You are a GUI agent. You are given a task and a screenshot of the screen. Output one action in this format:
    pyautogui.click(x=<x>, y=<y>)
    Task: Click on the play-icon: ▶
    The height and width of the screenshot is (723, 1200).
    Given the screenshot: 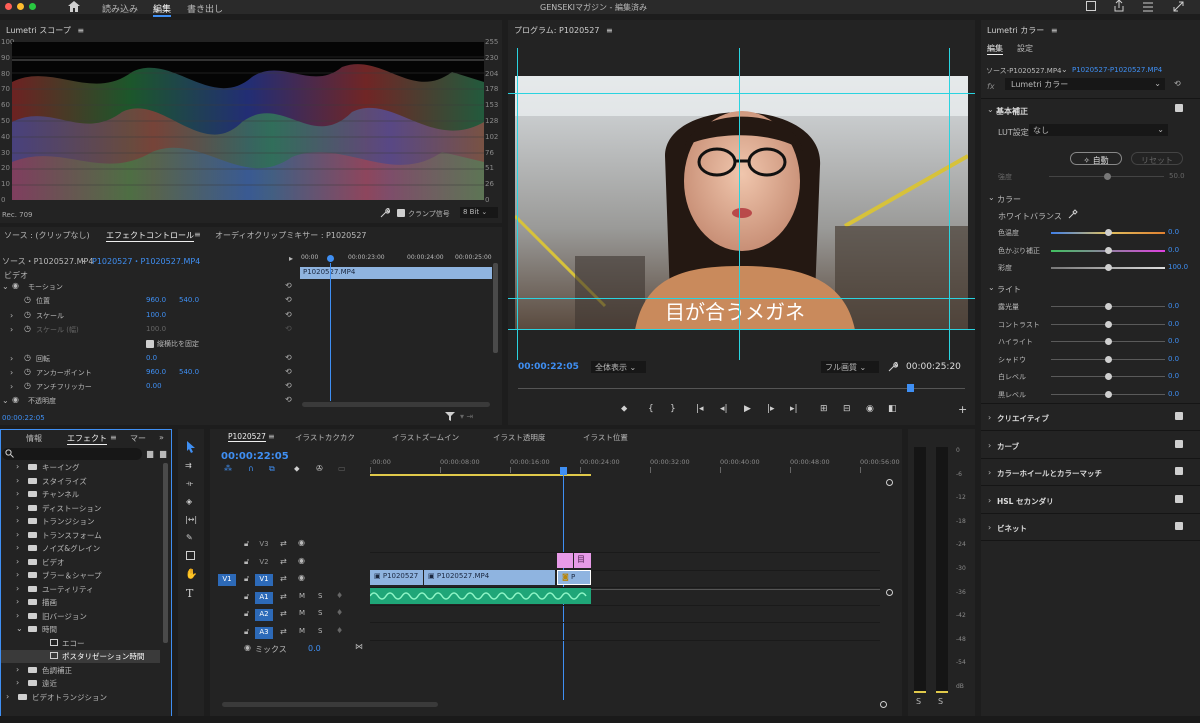 What is the action you would take?
    pyautogui.click(x=747, y=409)
    